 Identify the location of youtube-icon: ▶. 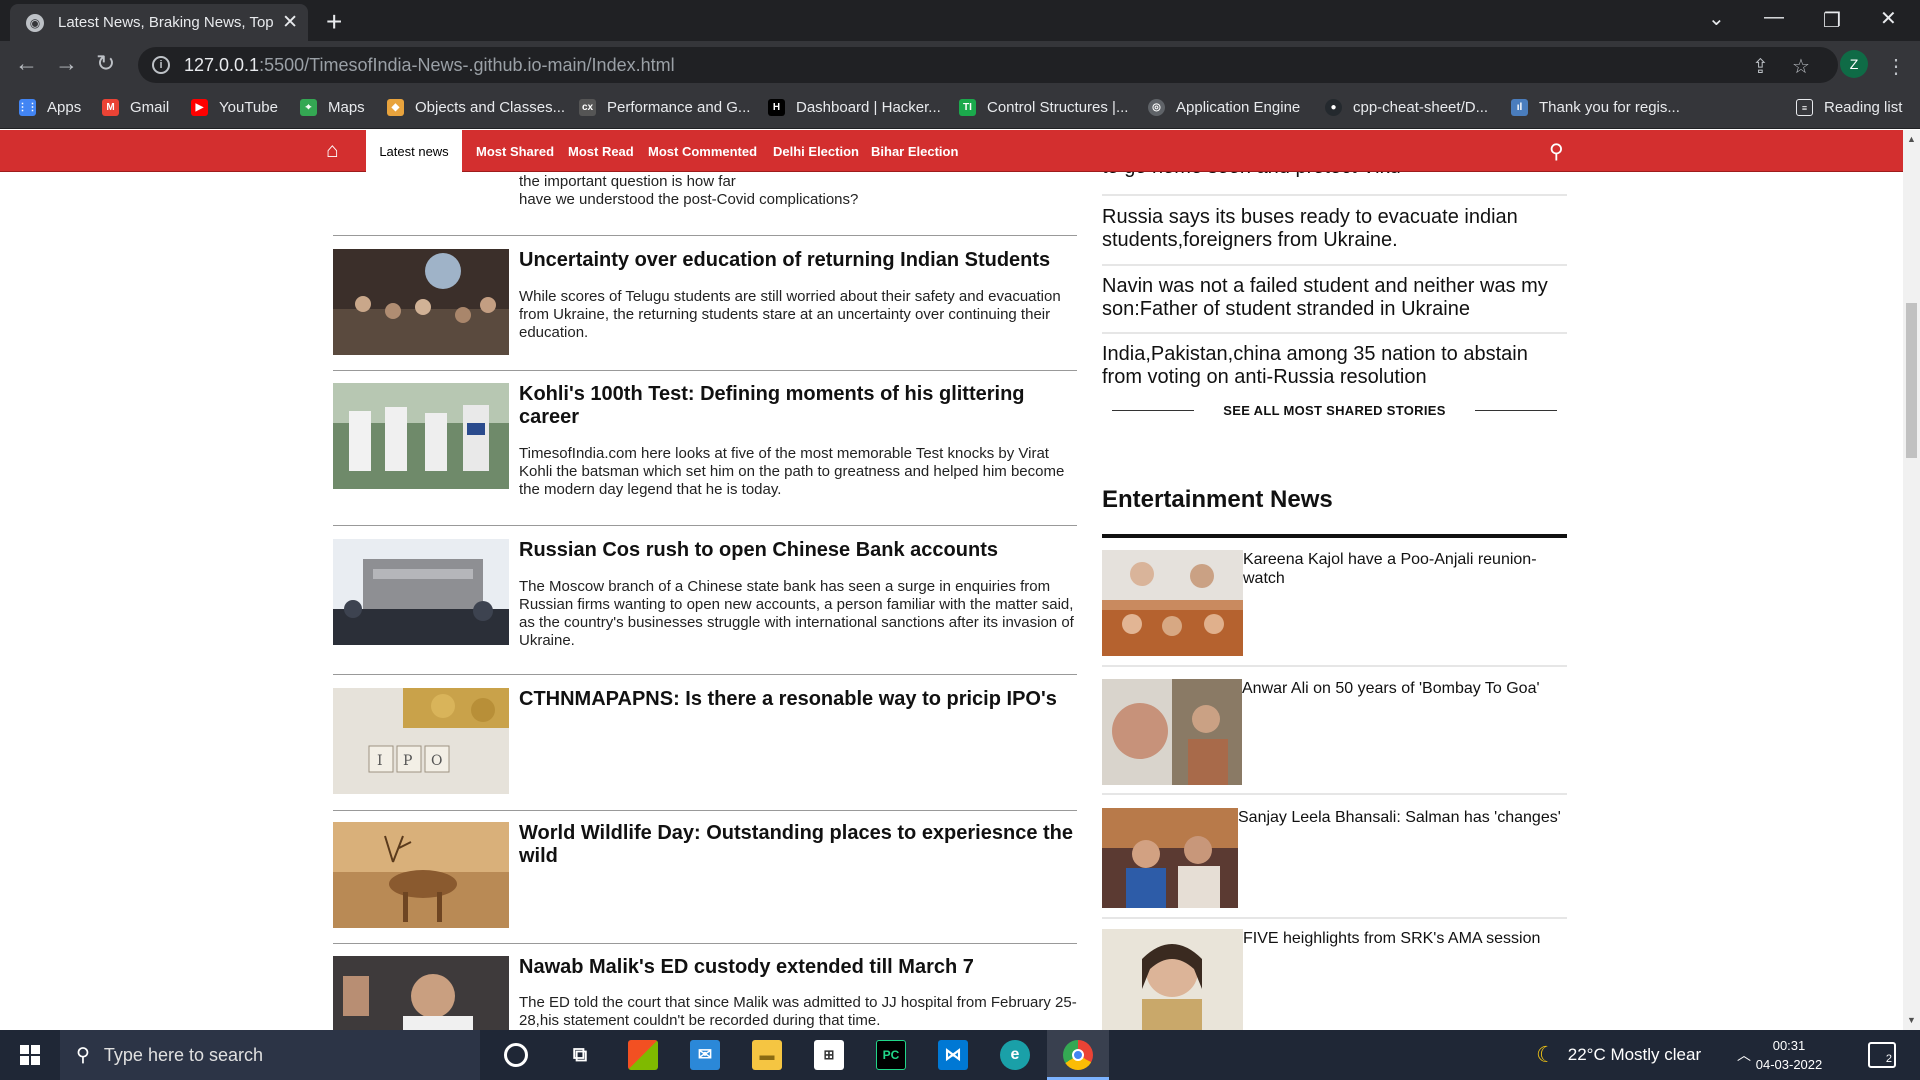
(199, 107).